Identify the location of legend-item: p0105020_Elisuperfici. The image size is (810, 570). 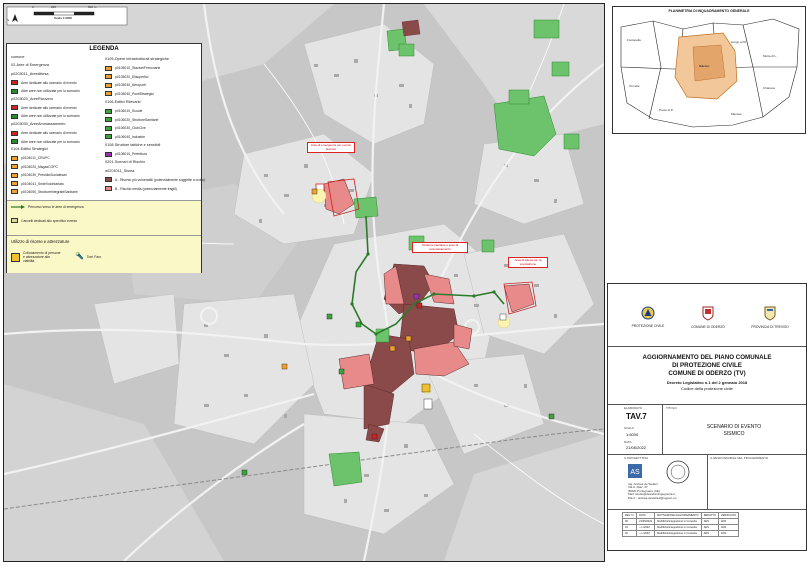
(127, 77).